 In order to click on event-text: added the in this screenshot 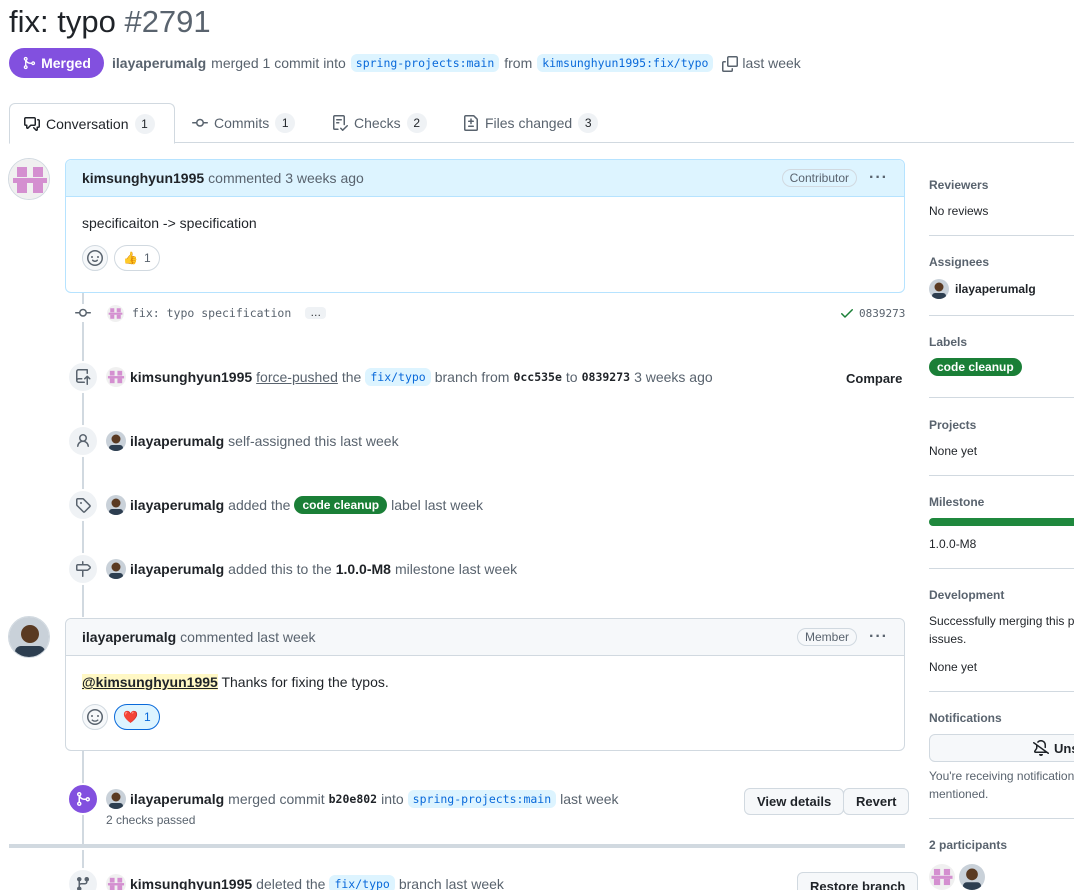, I will do `click(259, 505)`.